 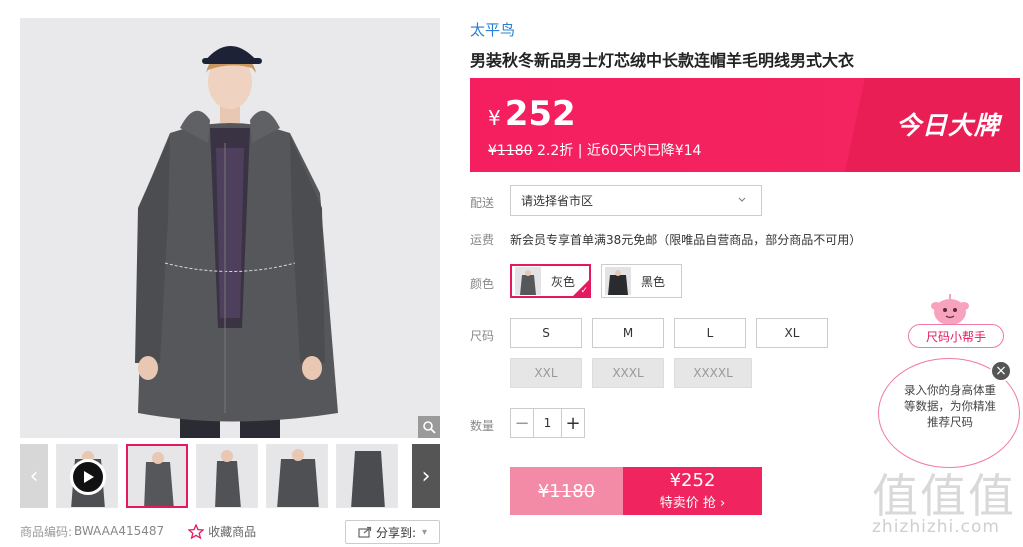 I want to click on size-helper-button: 尺码小帮手, so click(x=956, y=336).